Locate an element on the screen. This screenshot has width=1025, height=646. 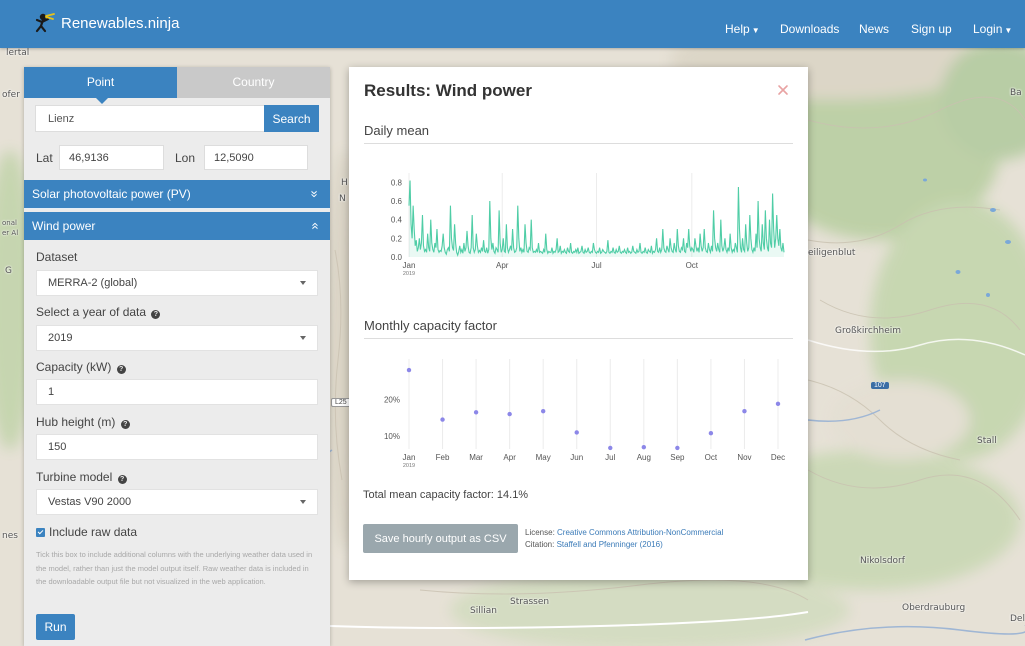
nav-downloads: Downloads is located at coordinates (809, 29).